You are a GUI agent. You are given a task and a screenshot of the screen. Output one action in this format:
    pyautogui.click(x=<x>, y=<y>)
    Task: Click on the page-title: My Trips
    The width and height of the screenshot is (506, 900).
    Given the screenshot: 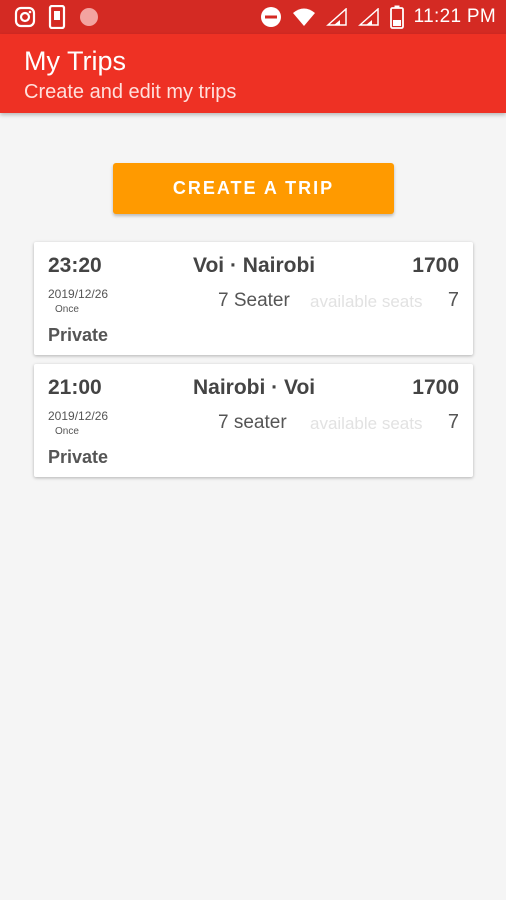 What is the action you would take?
    pyautogui.click(x=75, y=61)
    